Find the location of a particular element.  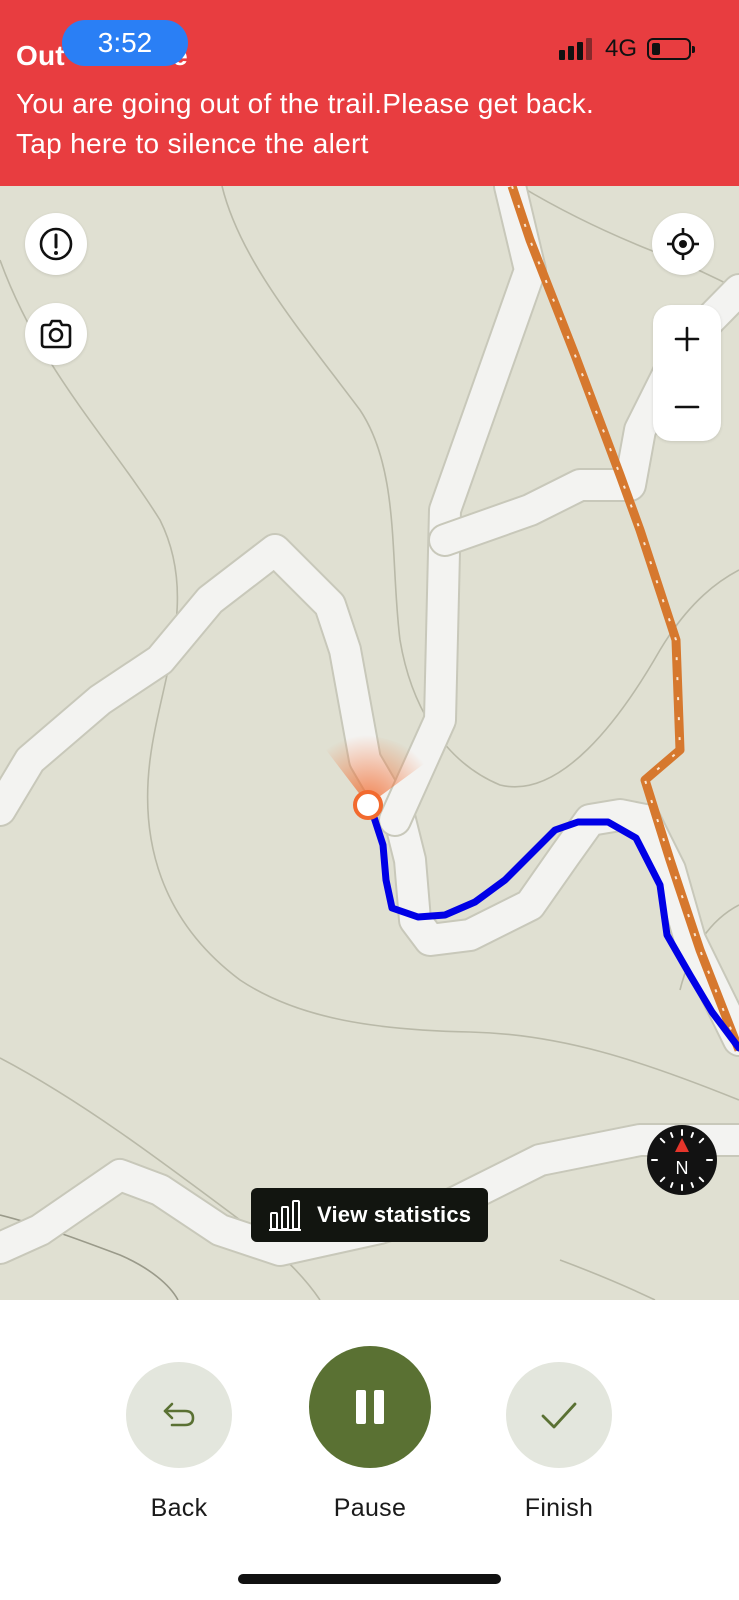

view-statistics-label: View statistics is located at coordinates (394, 1214).